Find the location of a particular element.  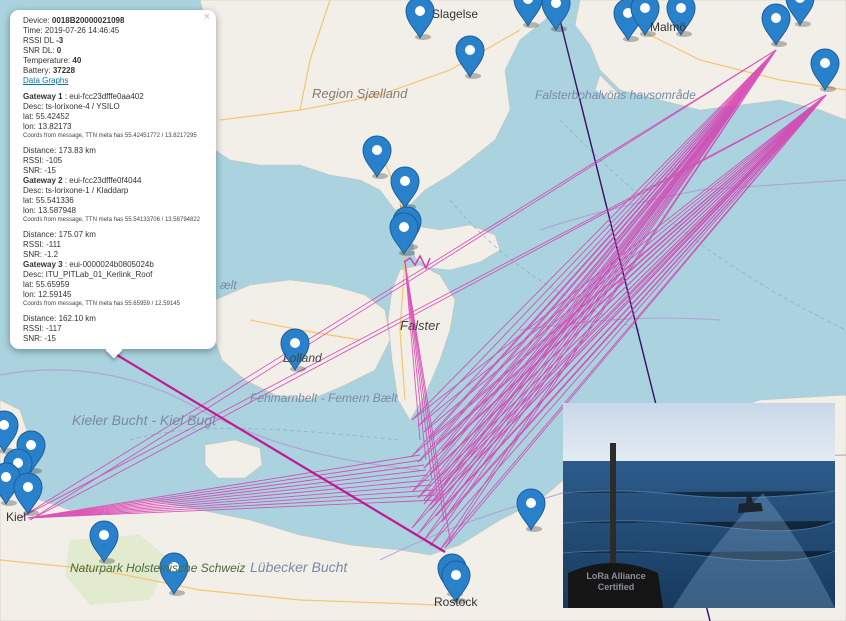

snr-dl-row: SNR DL: 0 is located at coordinates (42, 50).